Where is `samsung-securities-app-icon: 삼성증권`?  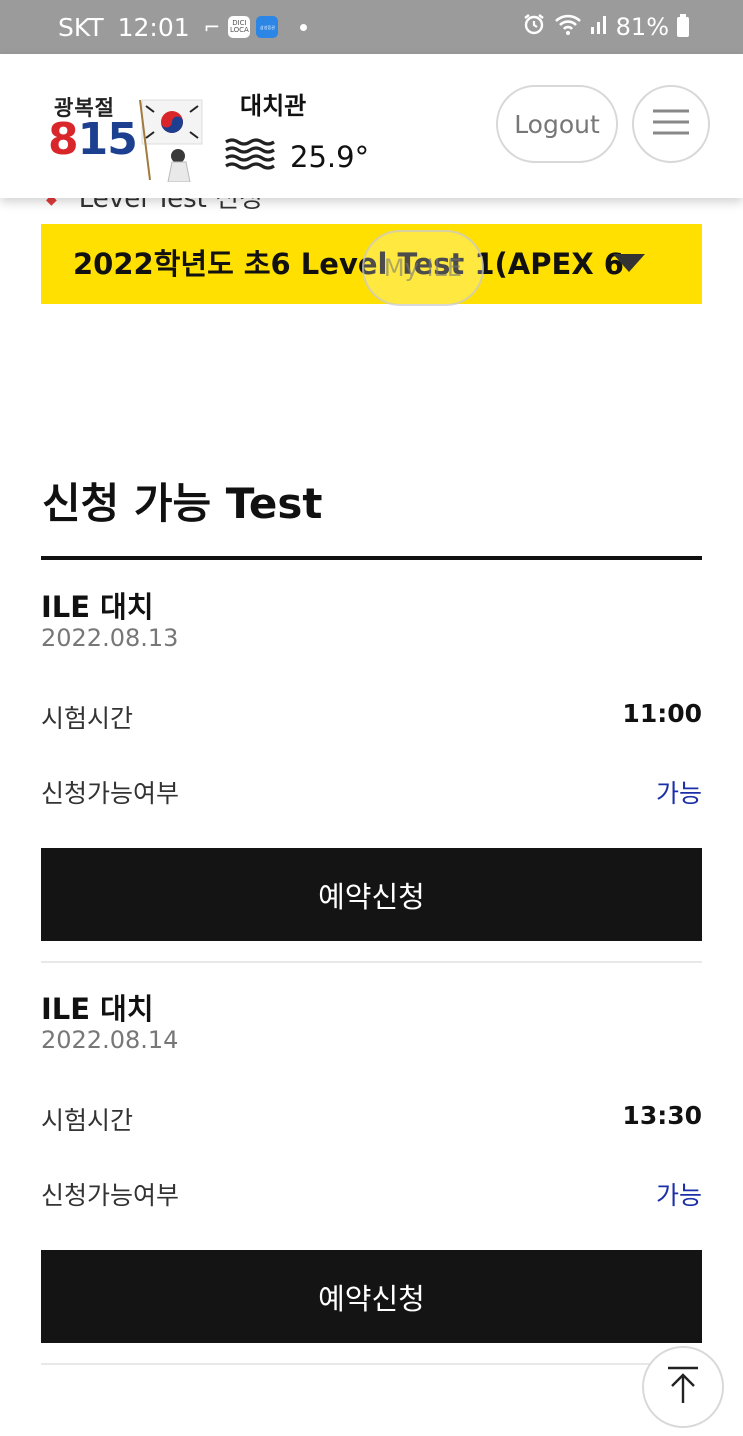
samsung-securities-app-icon: 삼성증권 is located at coordinates (267, 27).